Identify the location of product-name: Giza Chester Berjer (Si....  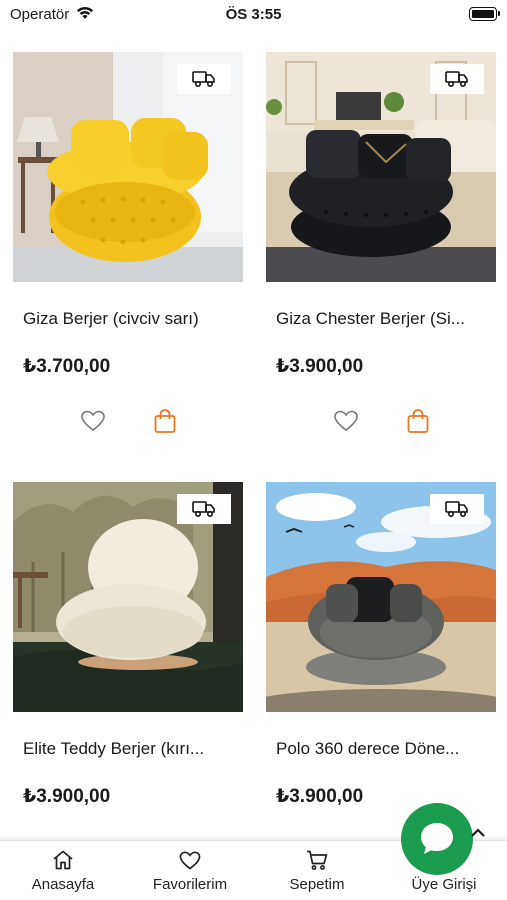
(382, 319).